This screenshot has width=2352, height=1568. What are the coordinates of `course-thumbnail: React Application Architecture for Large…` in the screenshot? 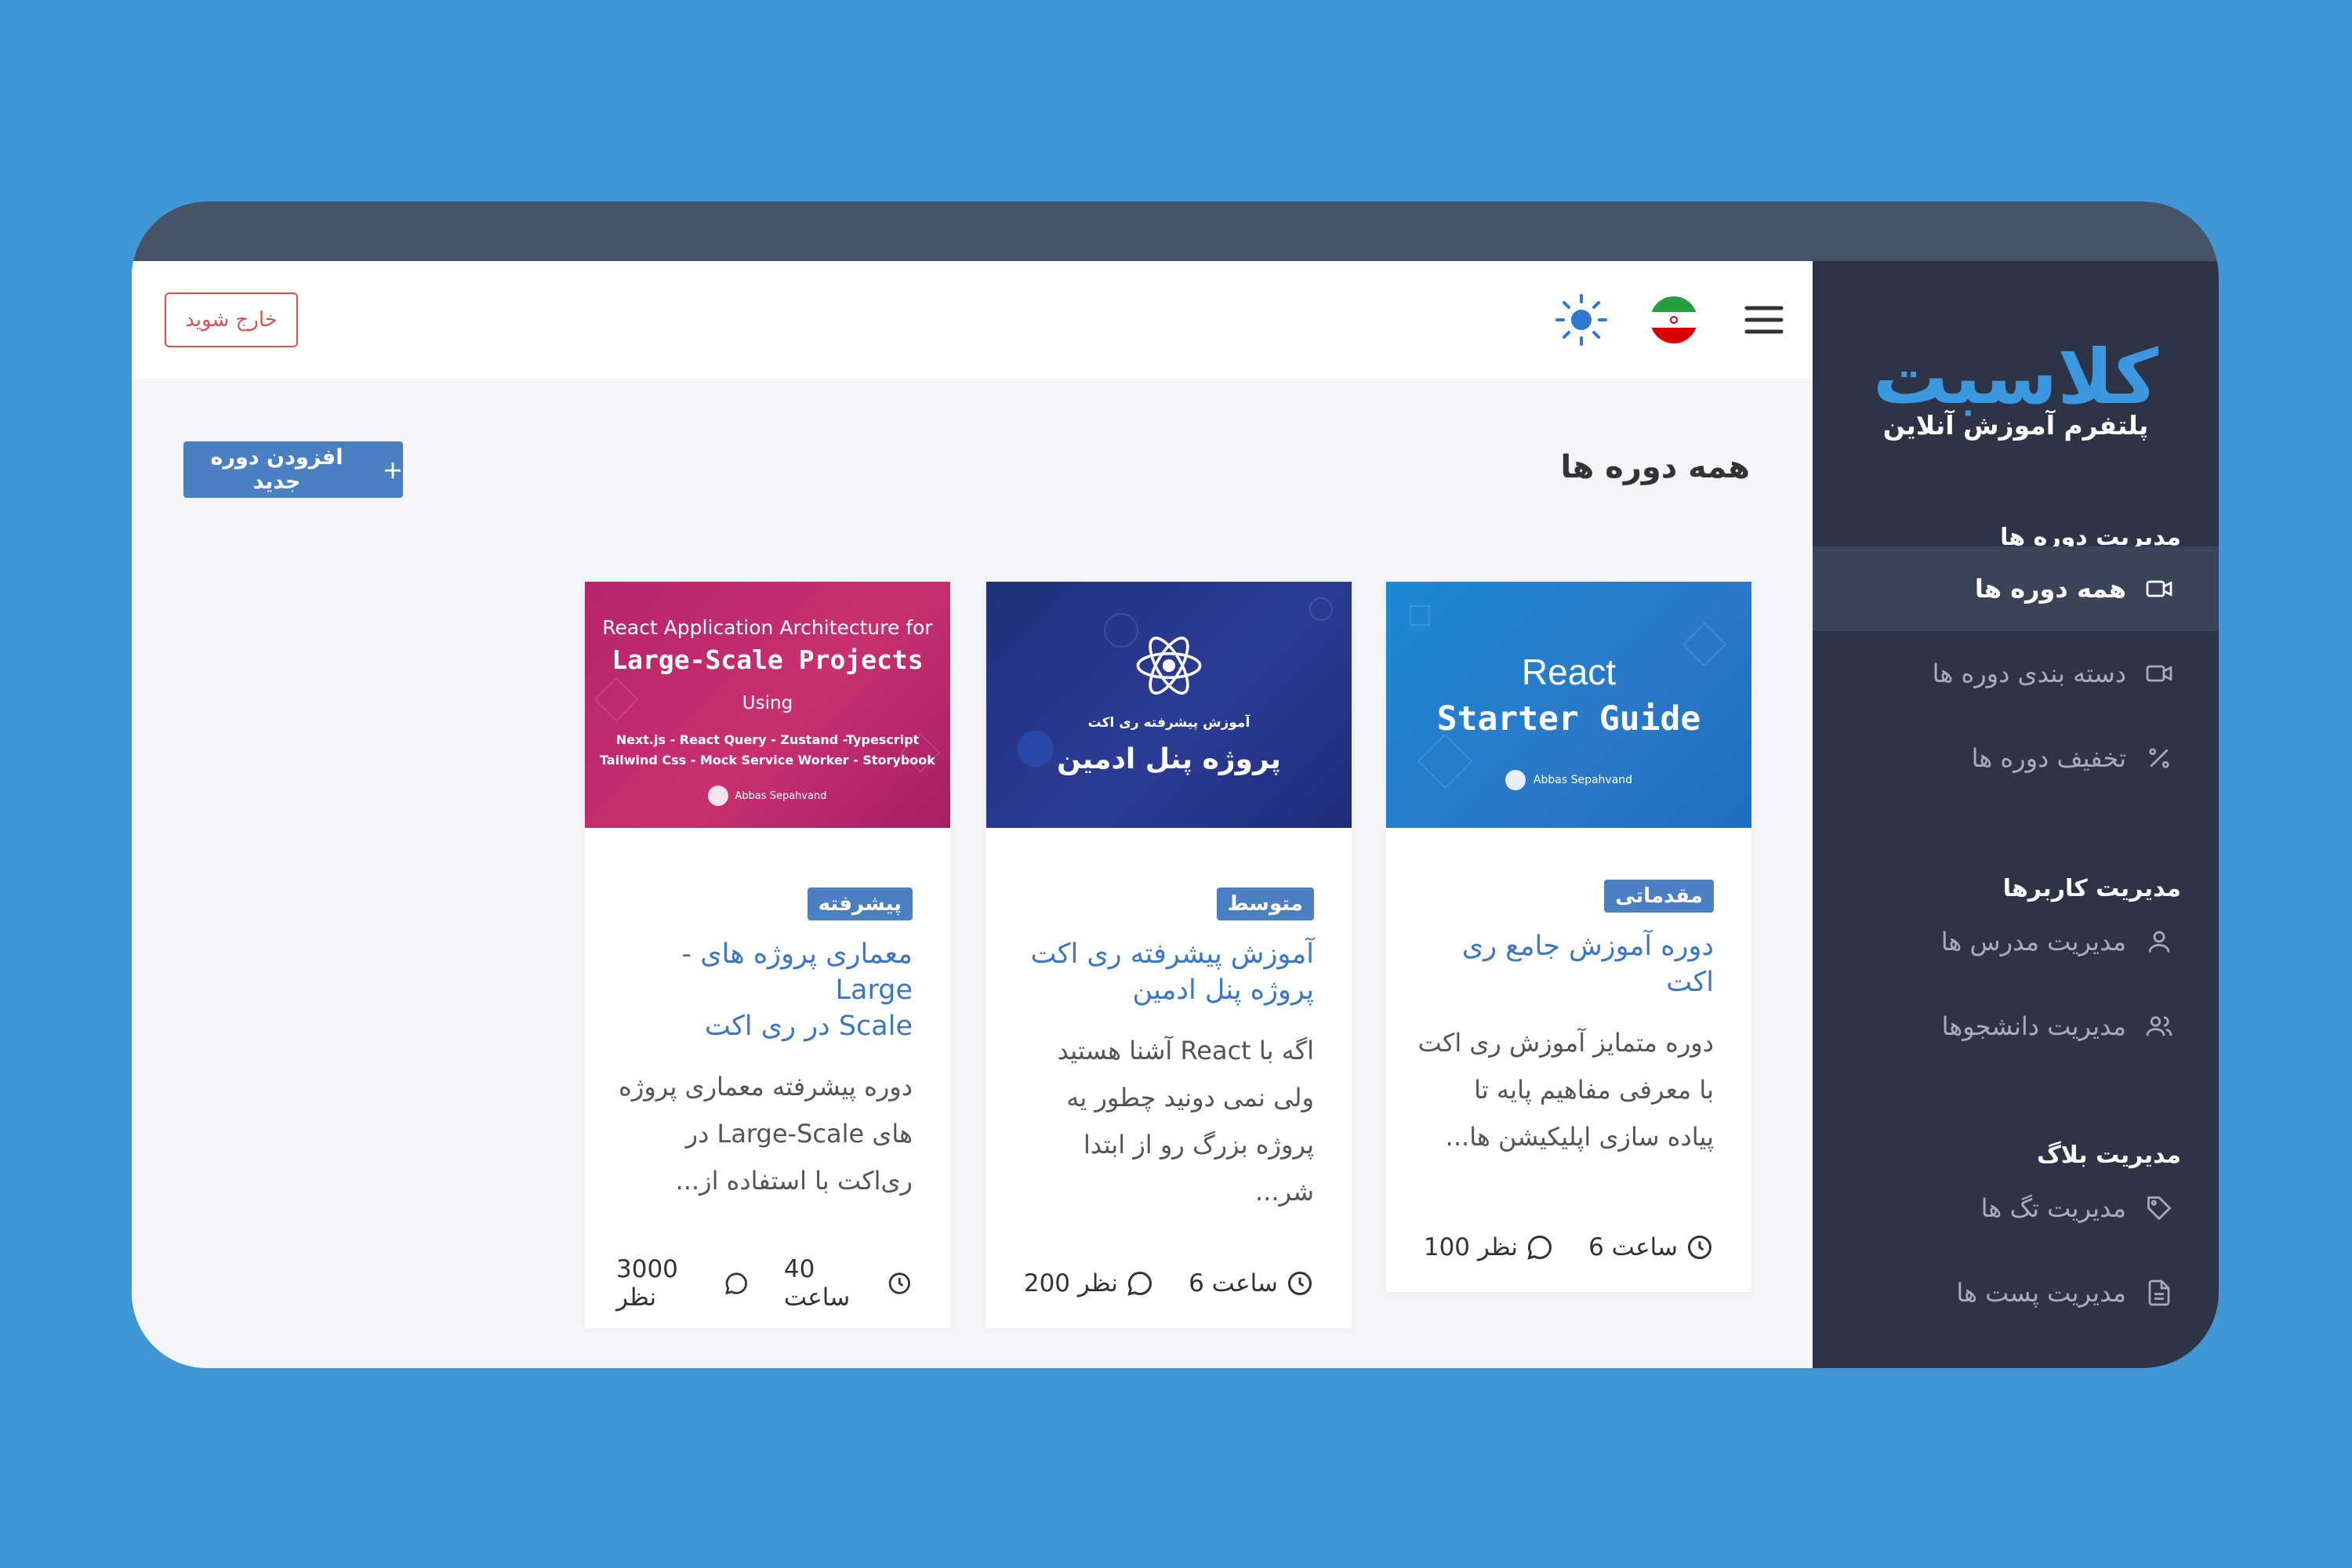 It's located at (767, 705).